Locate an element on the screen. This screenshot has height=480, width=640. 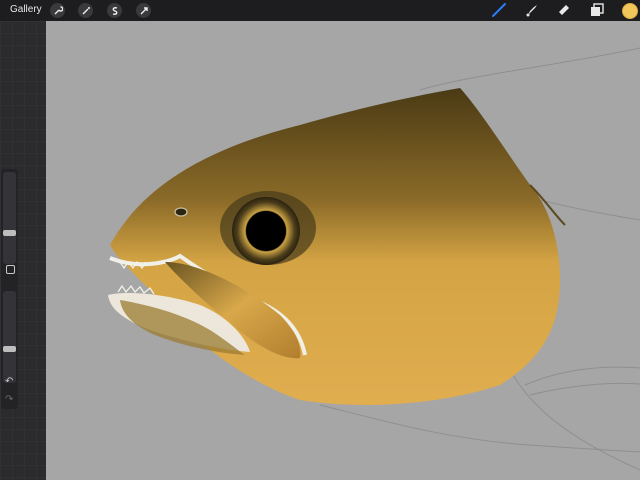
brush-opacity-thumb is located at coordinates (9, 349).